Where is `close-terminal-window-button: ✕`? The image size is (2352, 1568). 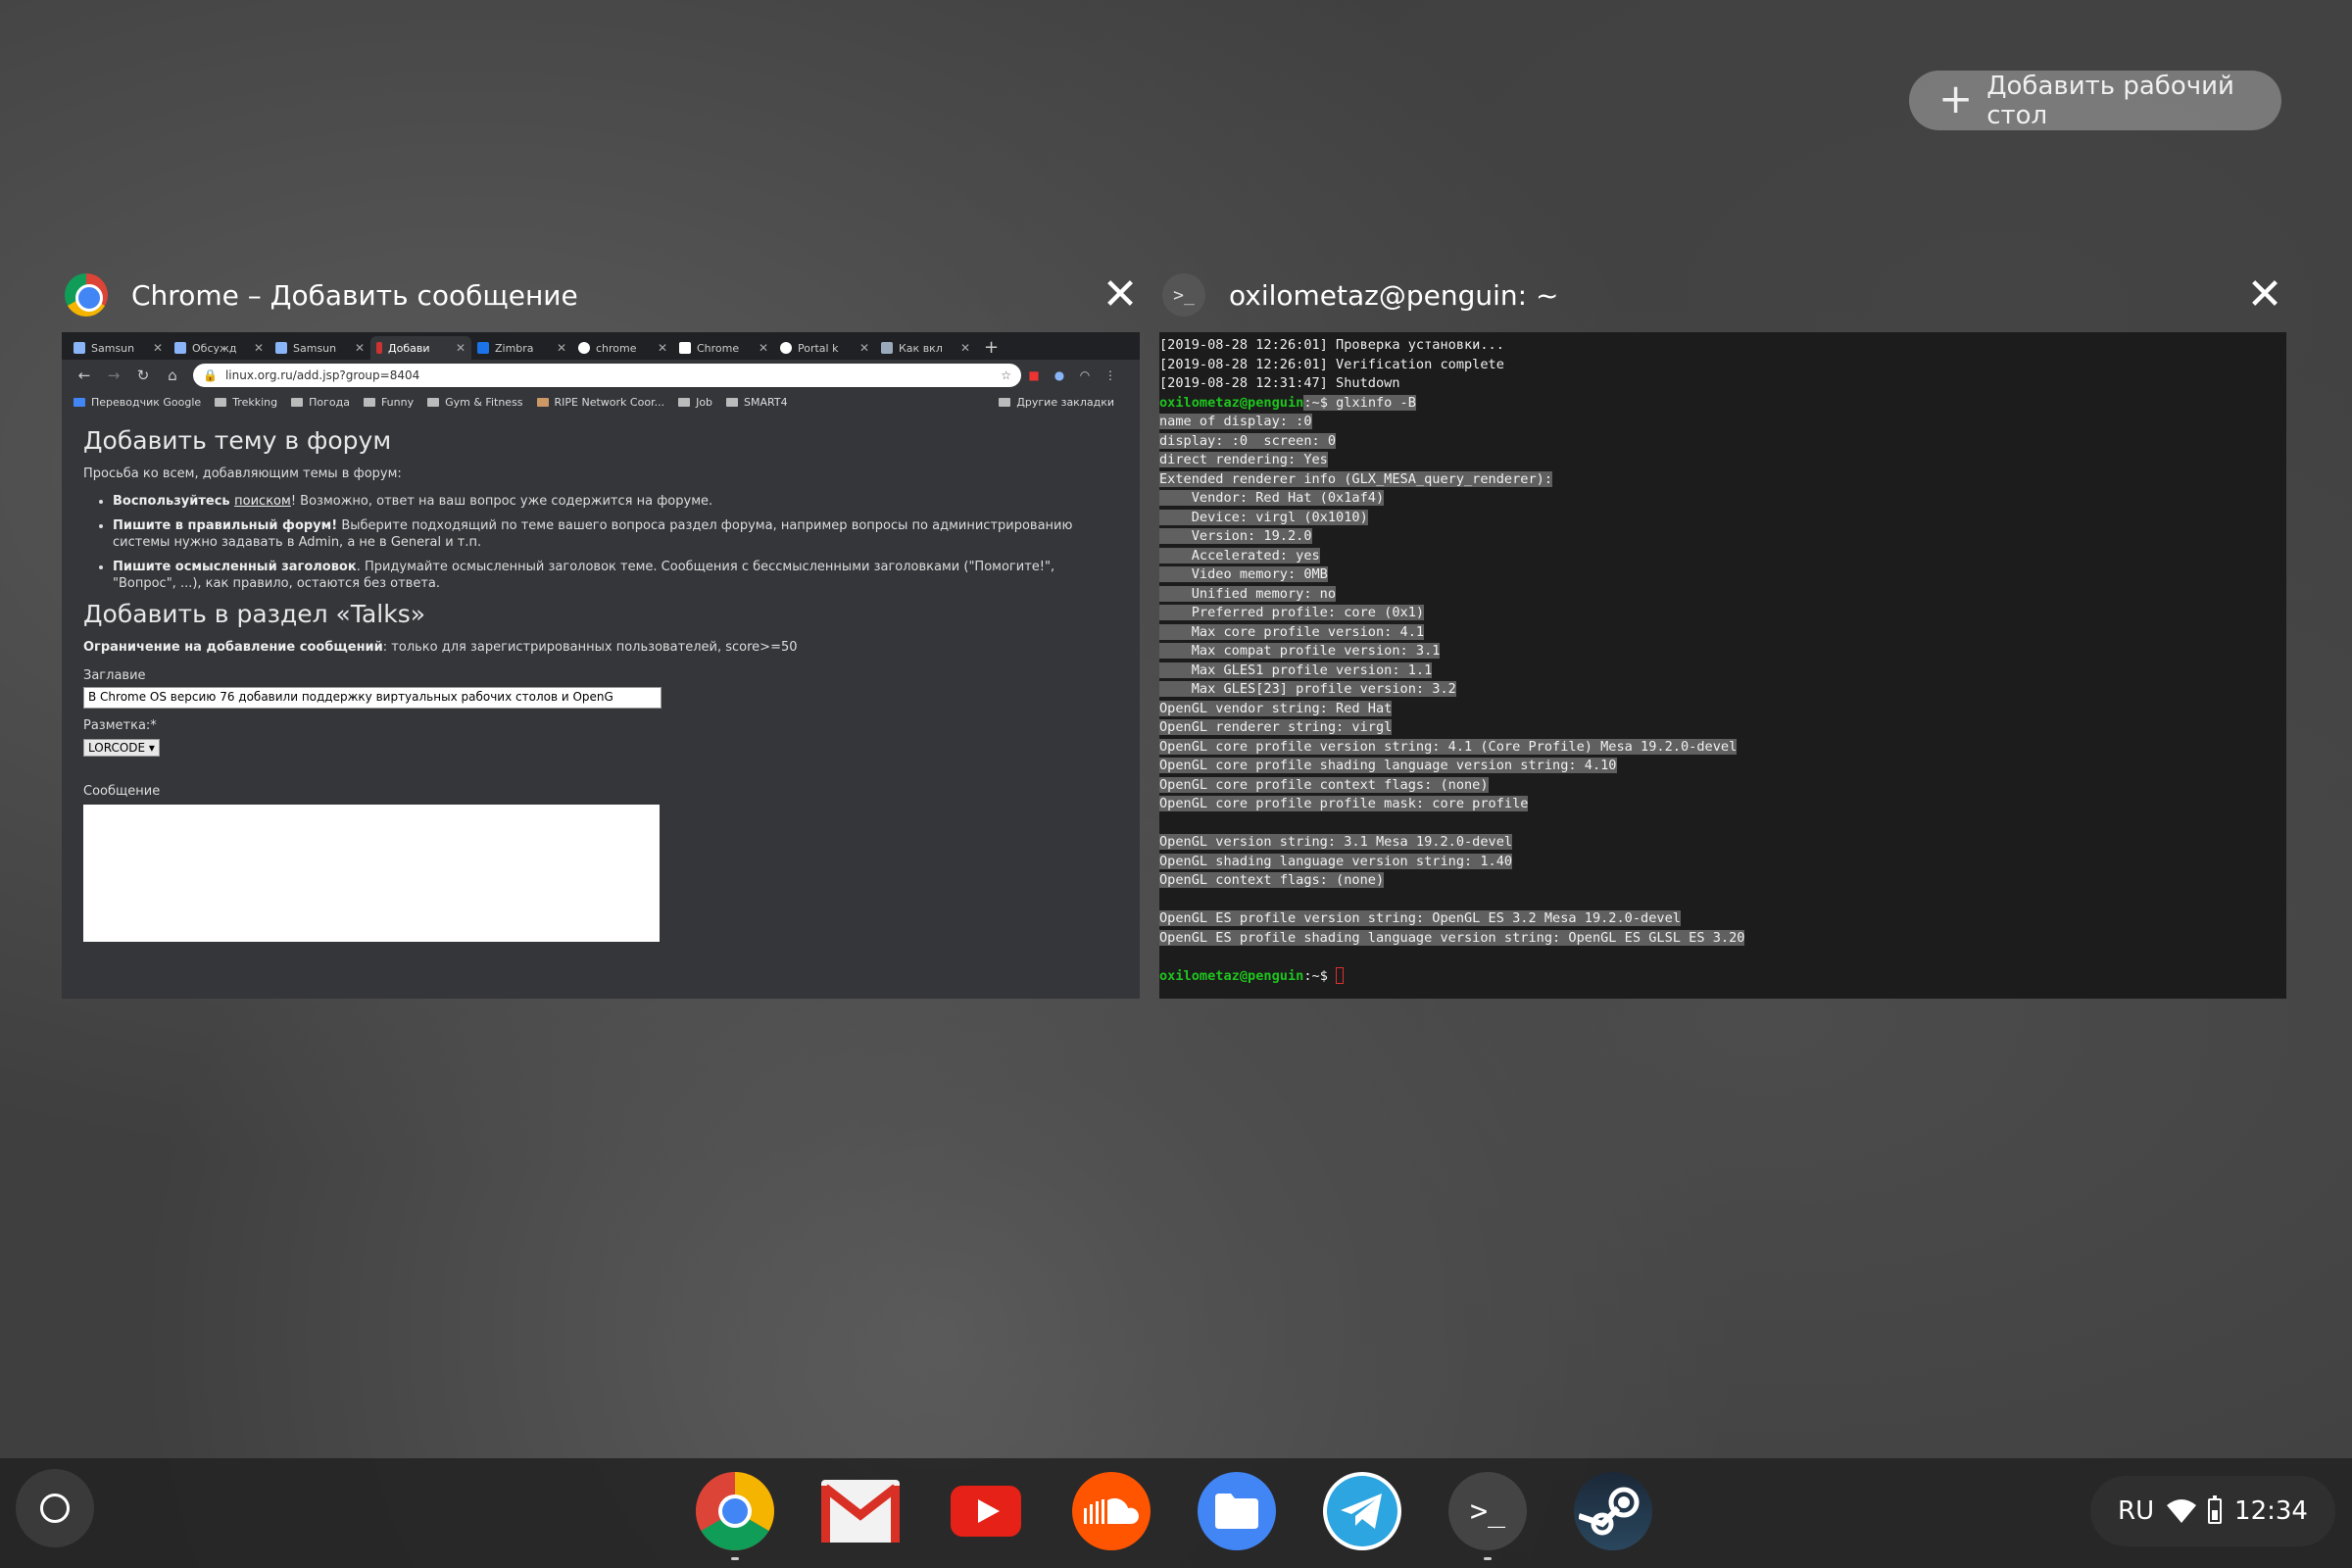 close-terminal-window-button: ✕ is located at coordinates (2264, 295).